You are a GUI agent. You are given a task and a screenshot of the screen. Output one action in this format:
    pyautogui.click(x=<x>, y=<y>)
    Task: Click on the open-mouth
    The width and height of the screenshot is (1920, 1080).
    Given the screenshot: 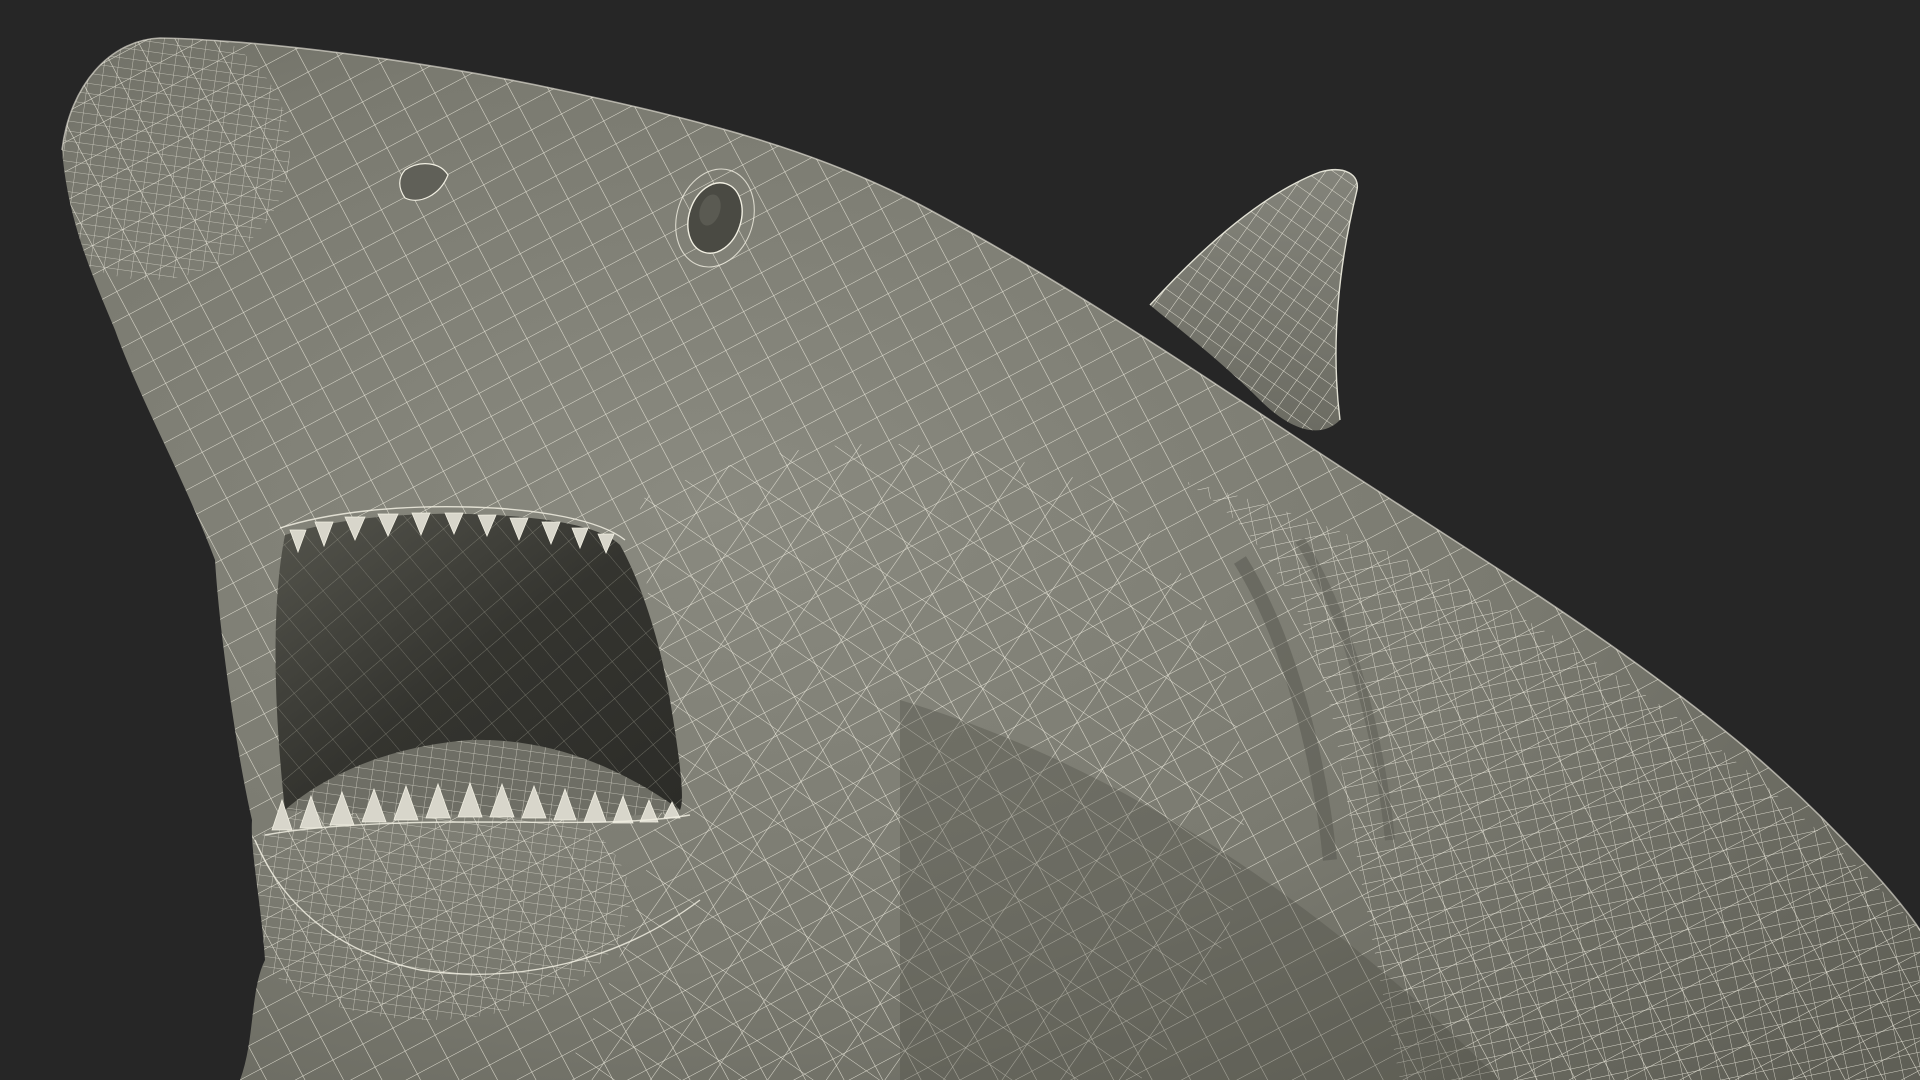 What is the action you would take?
    pyautogui.click(x=478, y=666)
    